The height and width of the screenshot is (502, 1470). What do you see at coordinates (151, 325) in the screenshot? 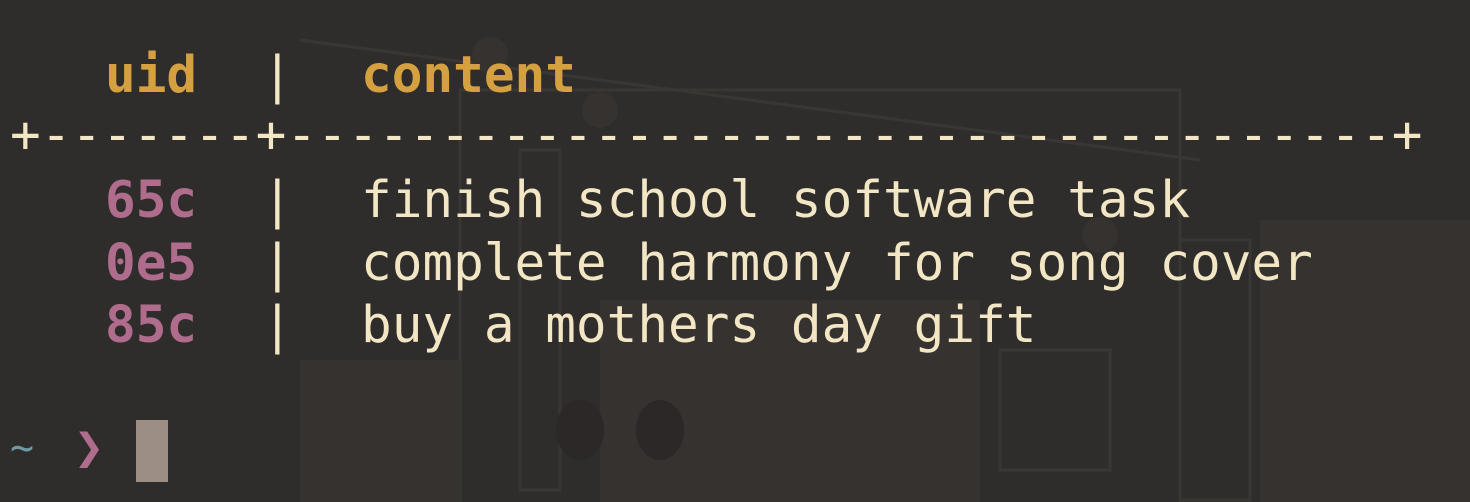
I see `row-uid: 85c` at bounding box center [151, 325].